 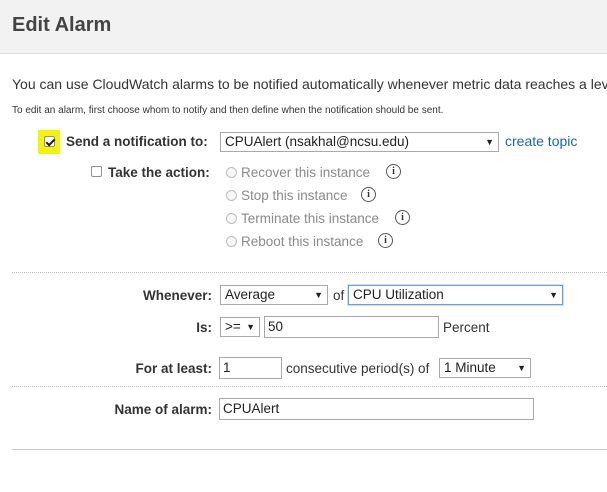 What do you see at coordinates (231, 195) in the screenshot?
I see `stop-radio` at bounding box center [231, 195].